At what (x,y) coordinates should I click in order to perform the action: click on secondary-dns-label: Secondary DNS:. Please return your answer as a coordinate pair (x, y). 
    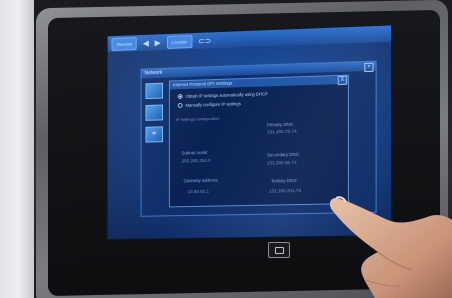
    Looking at the image, I should click on (283, 154).